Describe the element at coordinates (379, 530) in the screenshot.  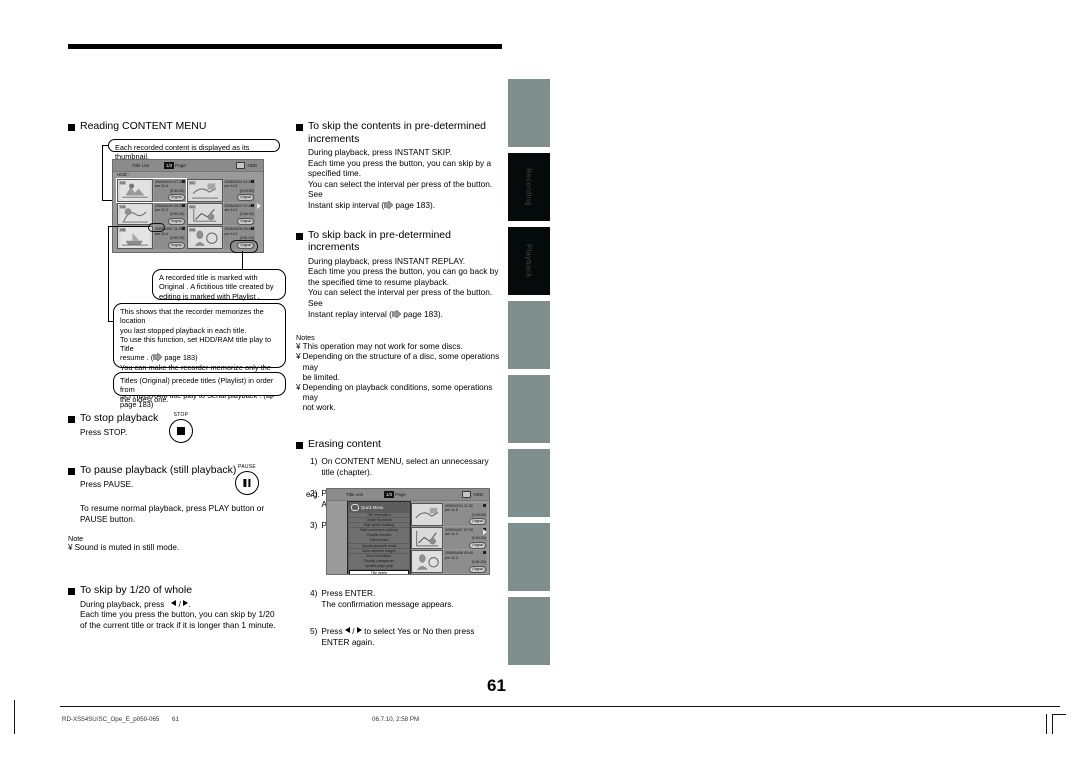
I see `quick-menu-item-rate-conversion-dubbing: Rate conversion dubbing` at that location.